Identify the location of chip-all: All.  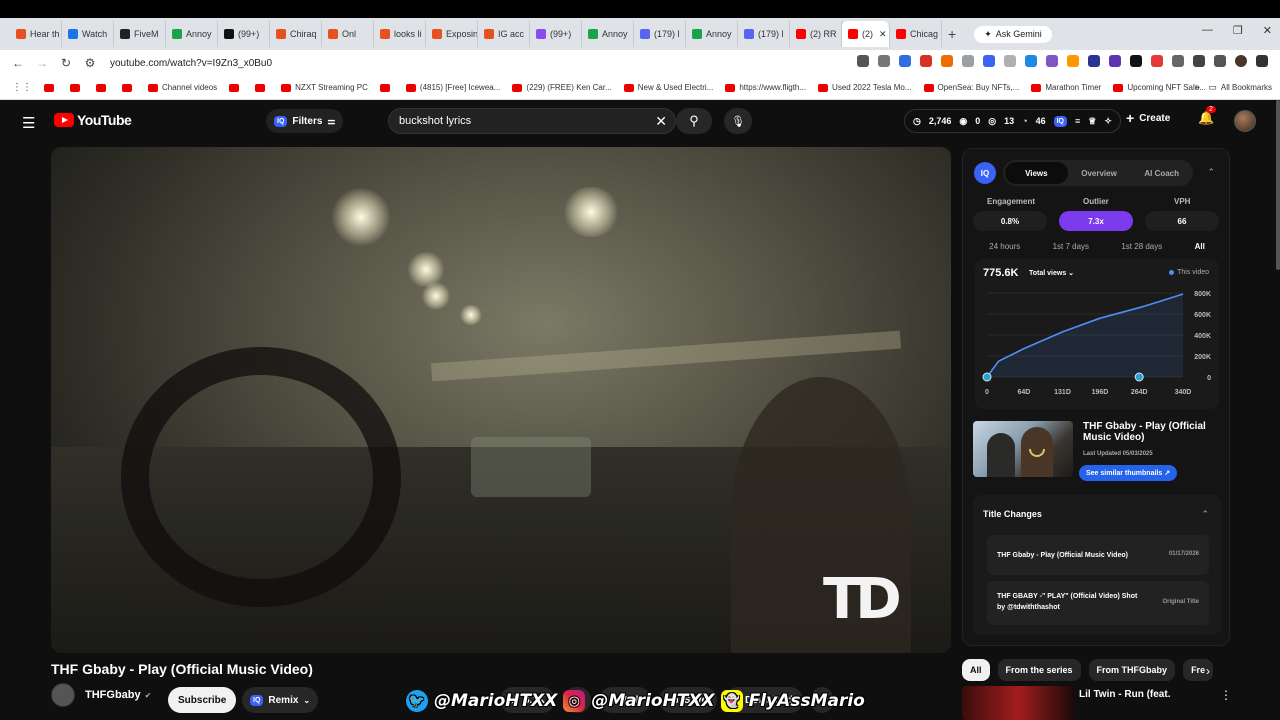
(976, 670).